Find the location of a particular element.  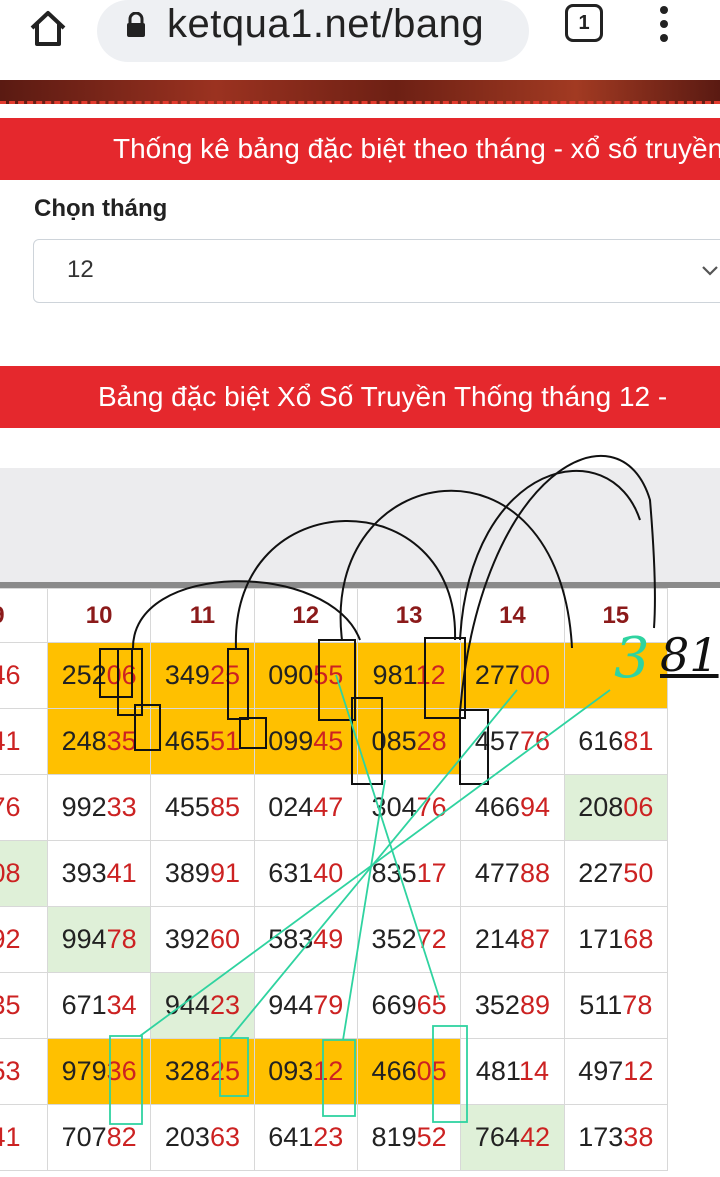

result-tail-digits: 94 is located at coordinates (534, 807).